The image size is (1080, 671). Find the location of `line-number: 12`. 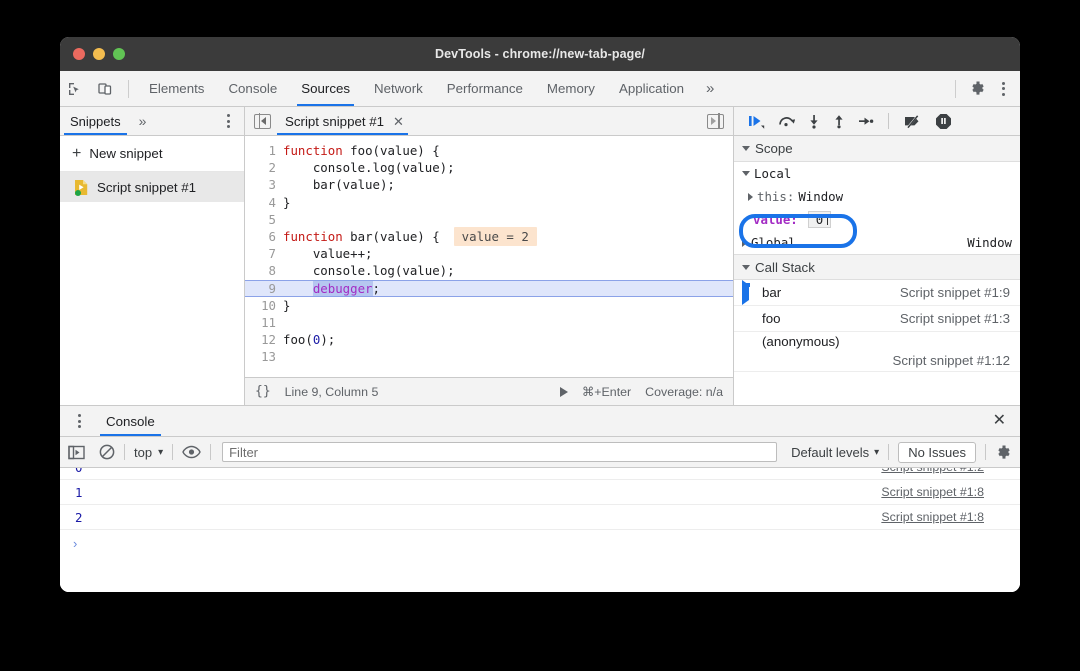

line-number: 12 is located at coordinates (264, 339).